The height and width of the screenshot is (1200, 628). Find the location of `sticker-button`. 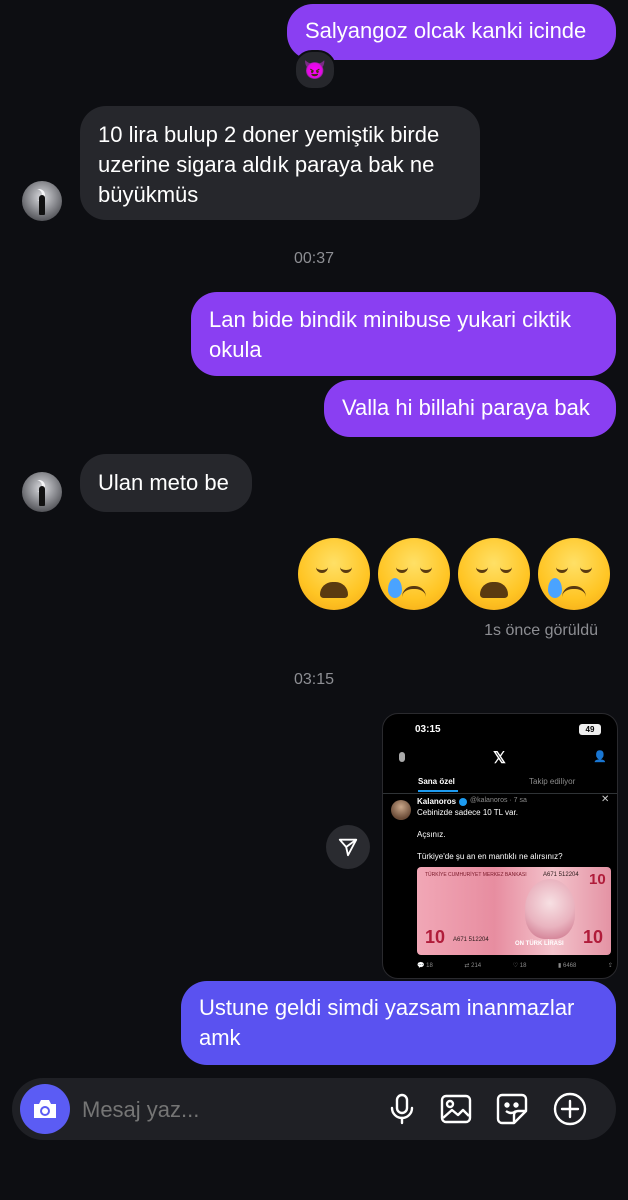

sticker-button is located at coordinates (512, 1109).